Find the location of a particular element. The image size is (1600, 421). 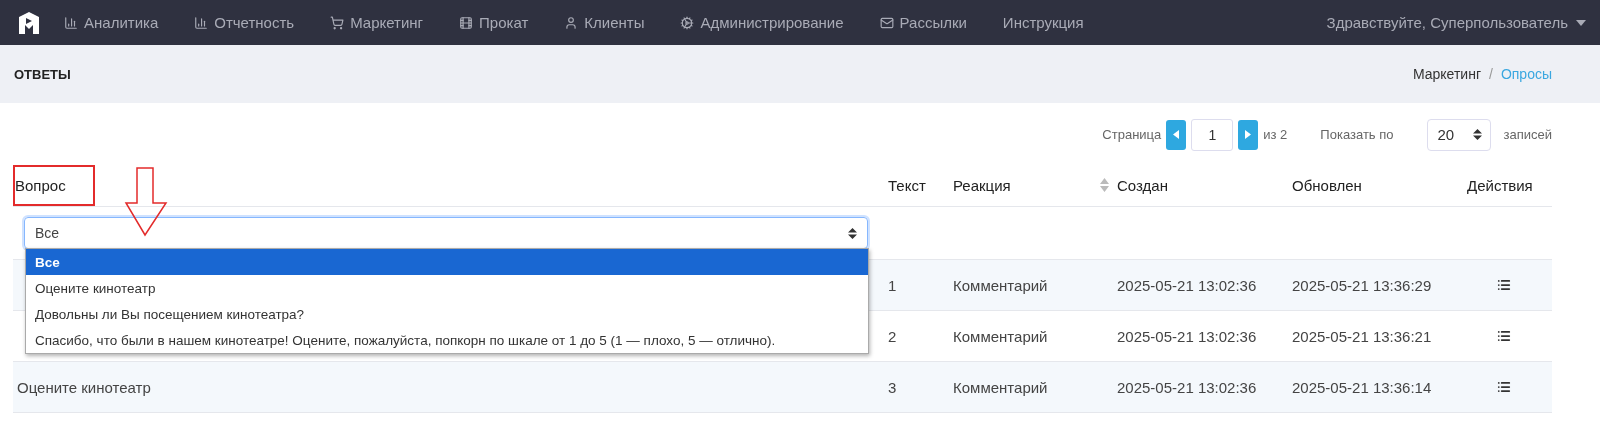

dropdown-option: Оцените кинотеатр is located at coordinates (447, 288).